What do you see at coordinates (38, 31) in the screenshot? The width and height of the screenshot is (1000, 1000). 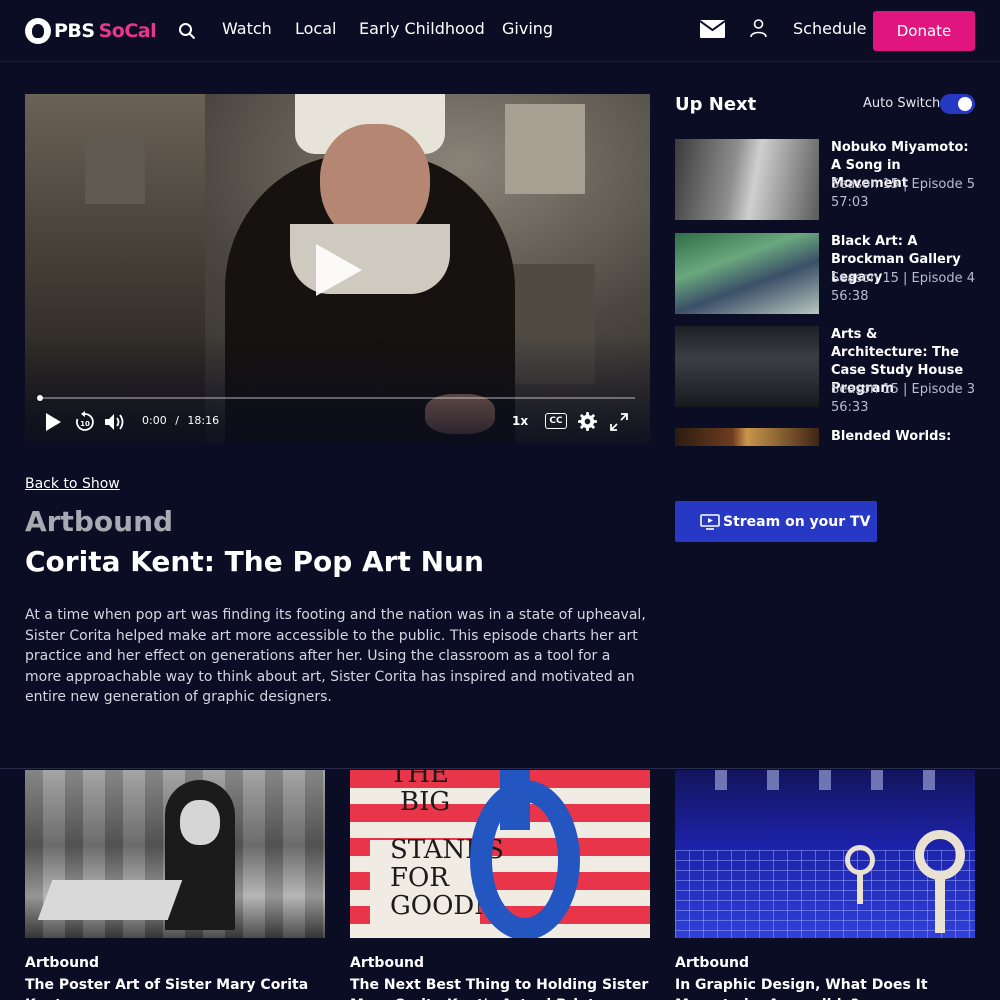 I see `pbs-head-icon` at bounding box center [38, 31].